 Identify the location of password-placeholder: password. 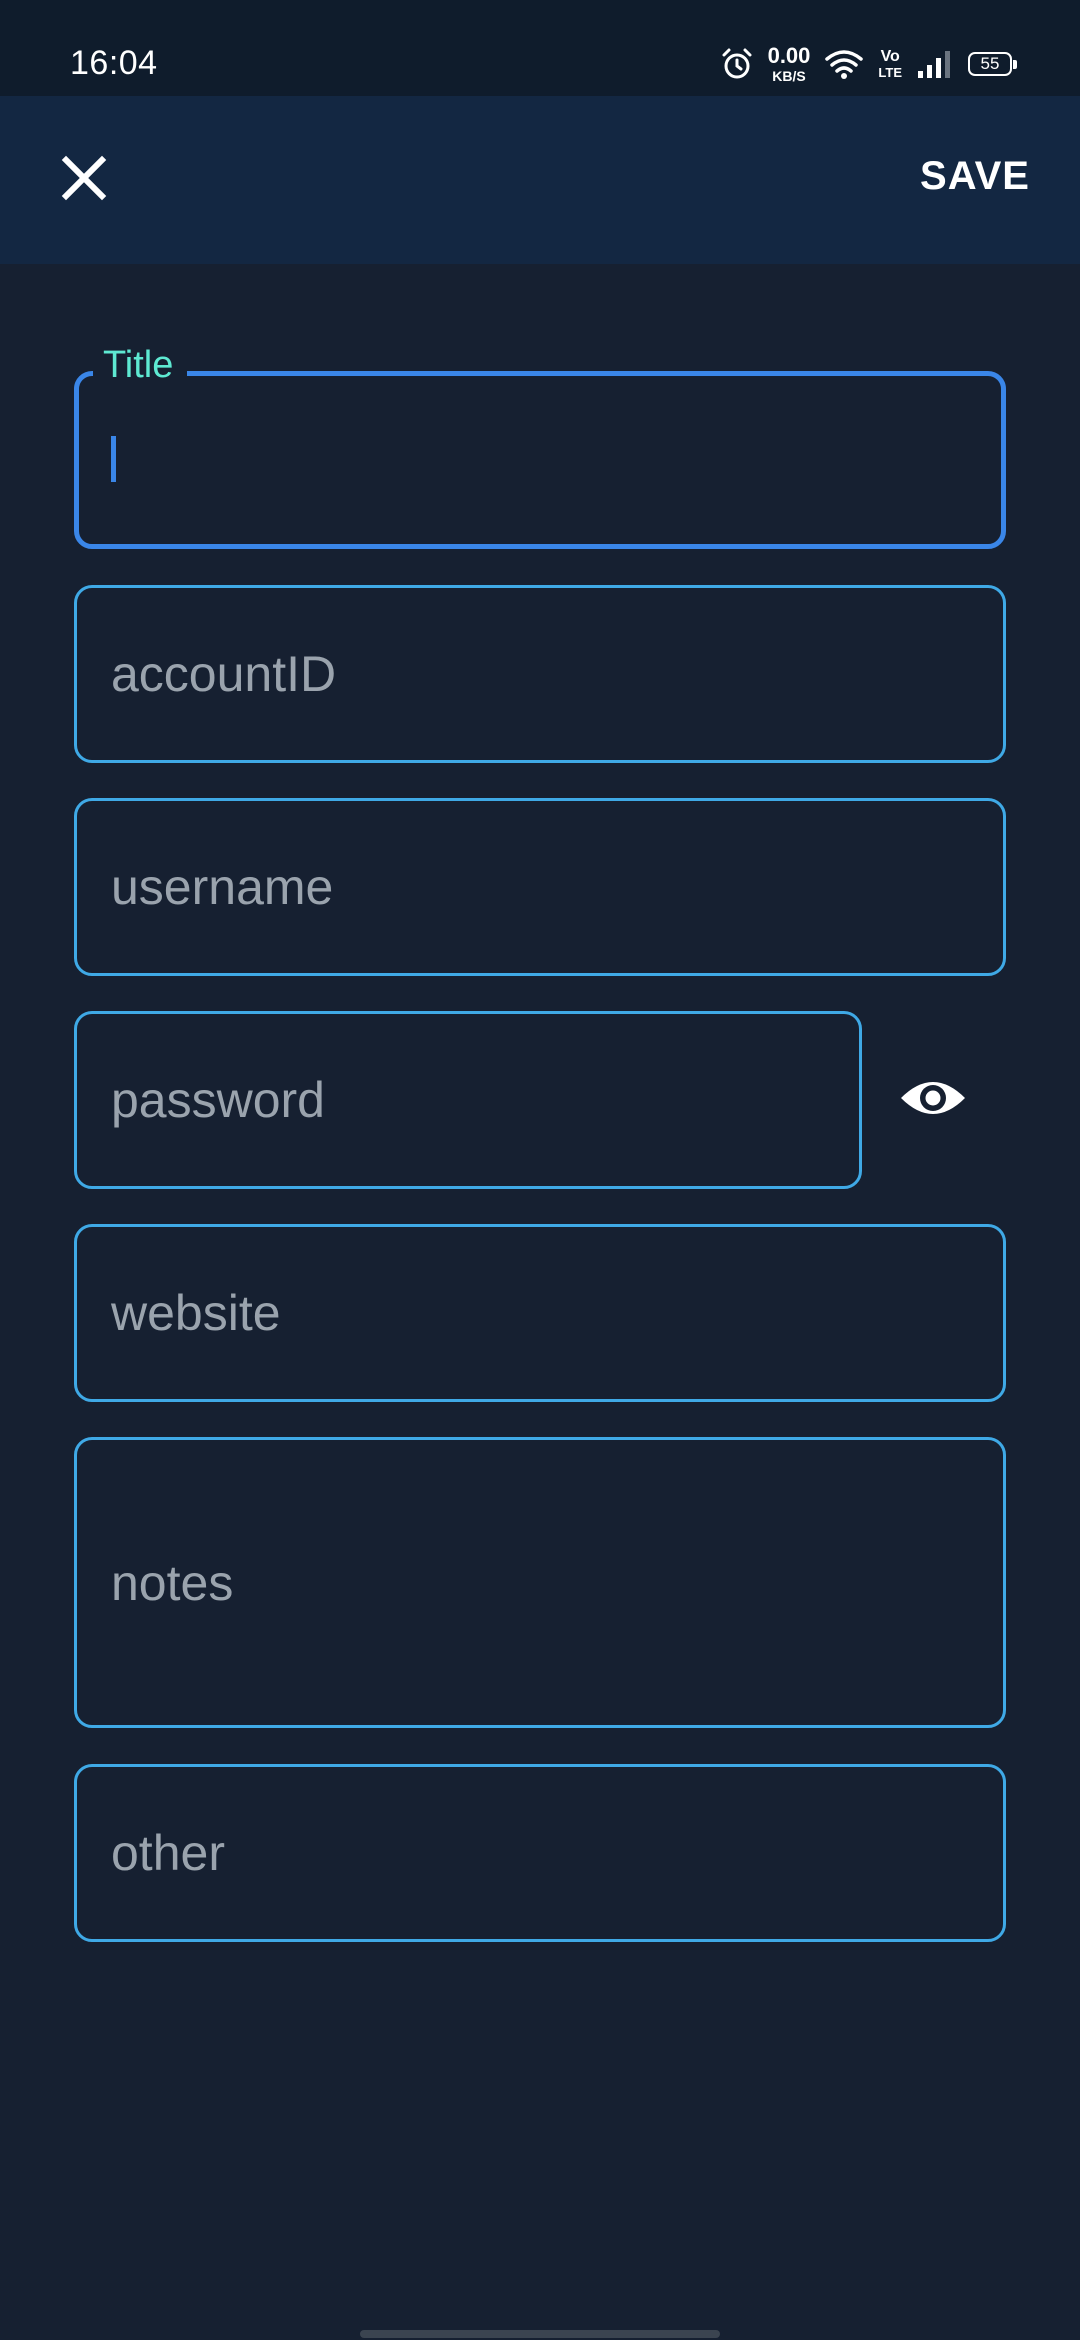
(218, 1100).